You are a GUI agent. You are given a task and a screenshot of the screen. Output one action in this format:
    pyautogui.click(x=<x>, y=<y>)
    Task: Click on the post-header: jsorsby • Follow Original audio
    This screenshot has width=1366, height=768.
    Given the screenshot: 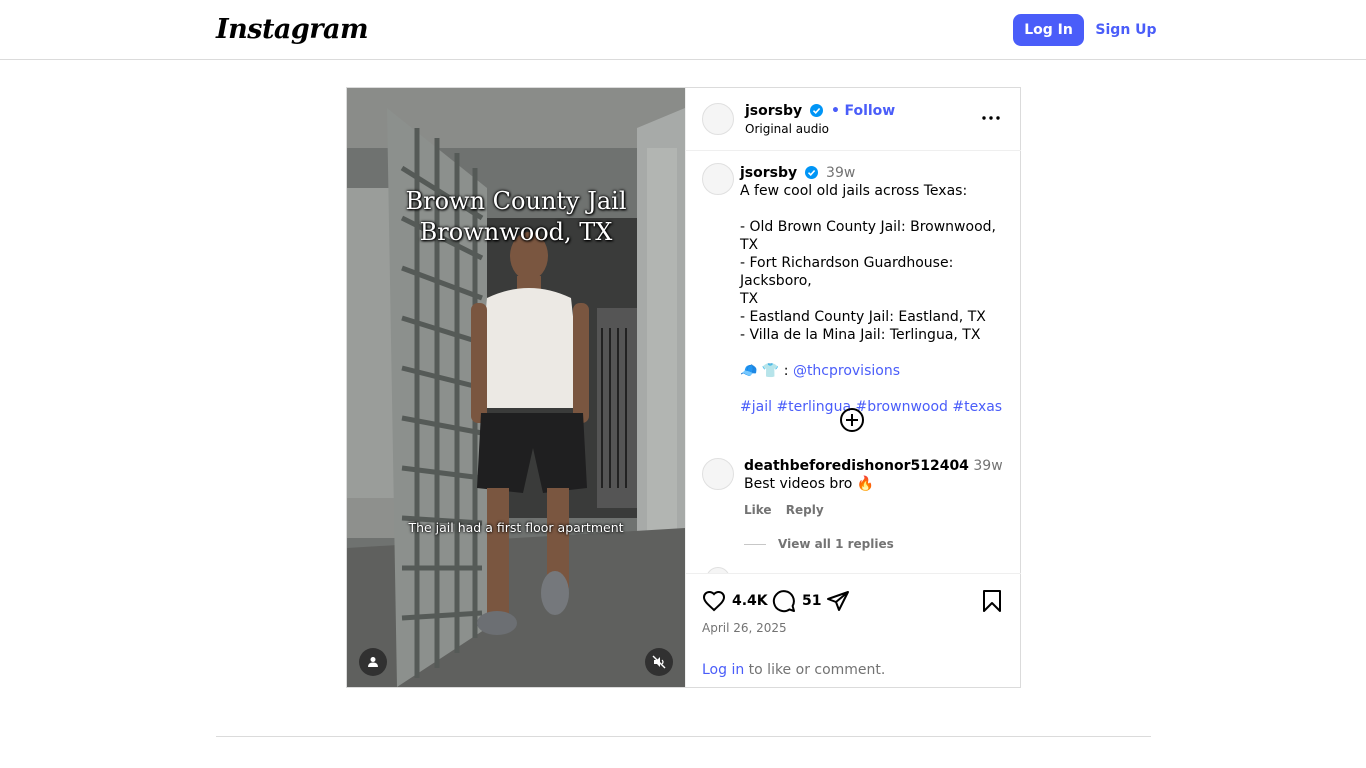 What is the action you would take?
    pyautogui.click(x=853, y=119)
    